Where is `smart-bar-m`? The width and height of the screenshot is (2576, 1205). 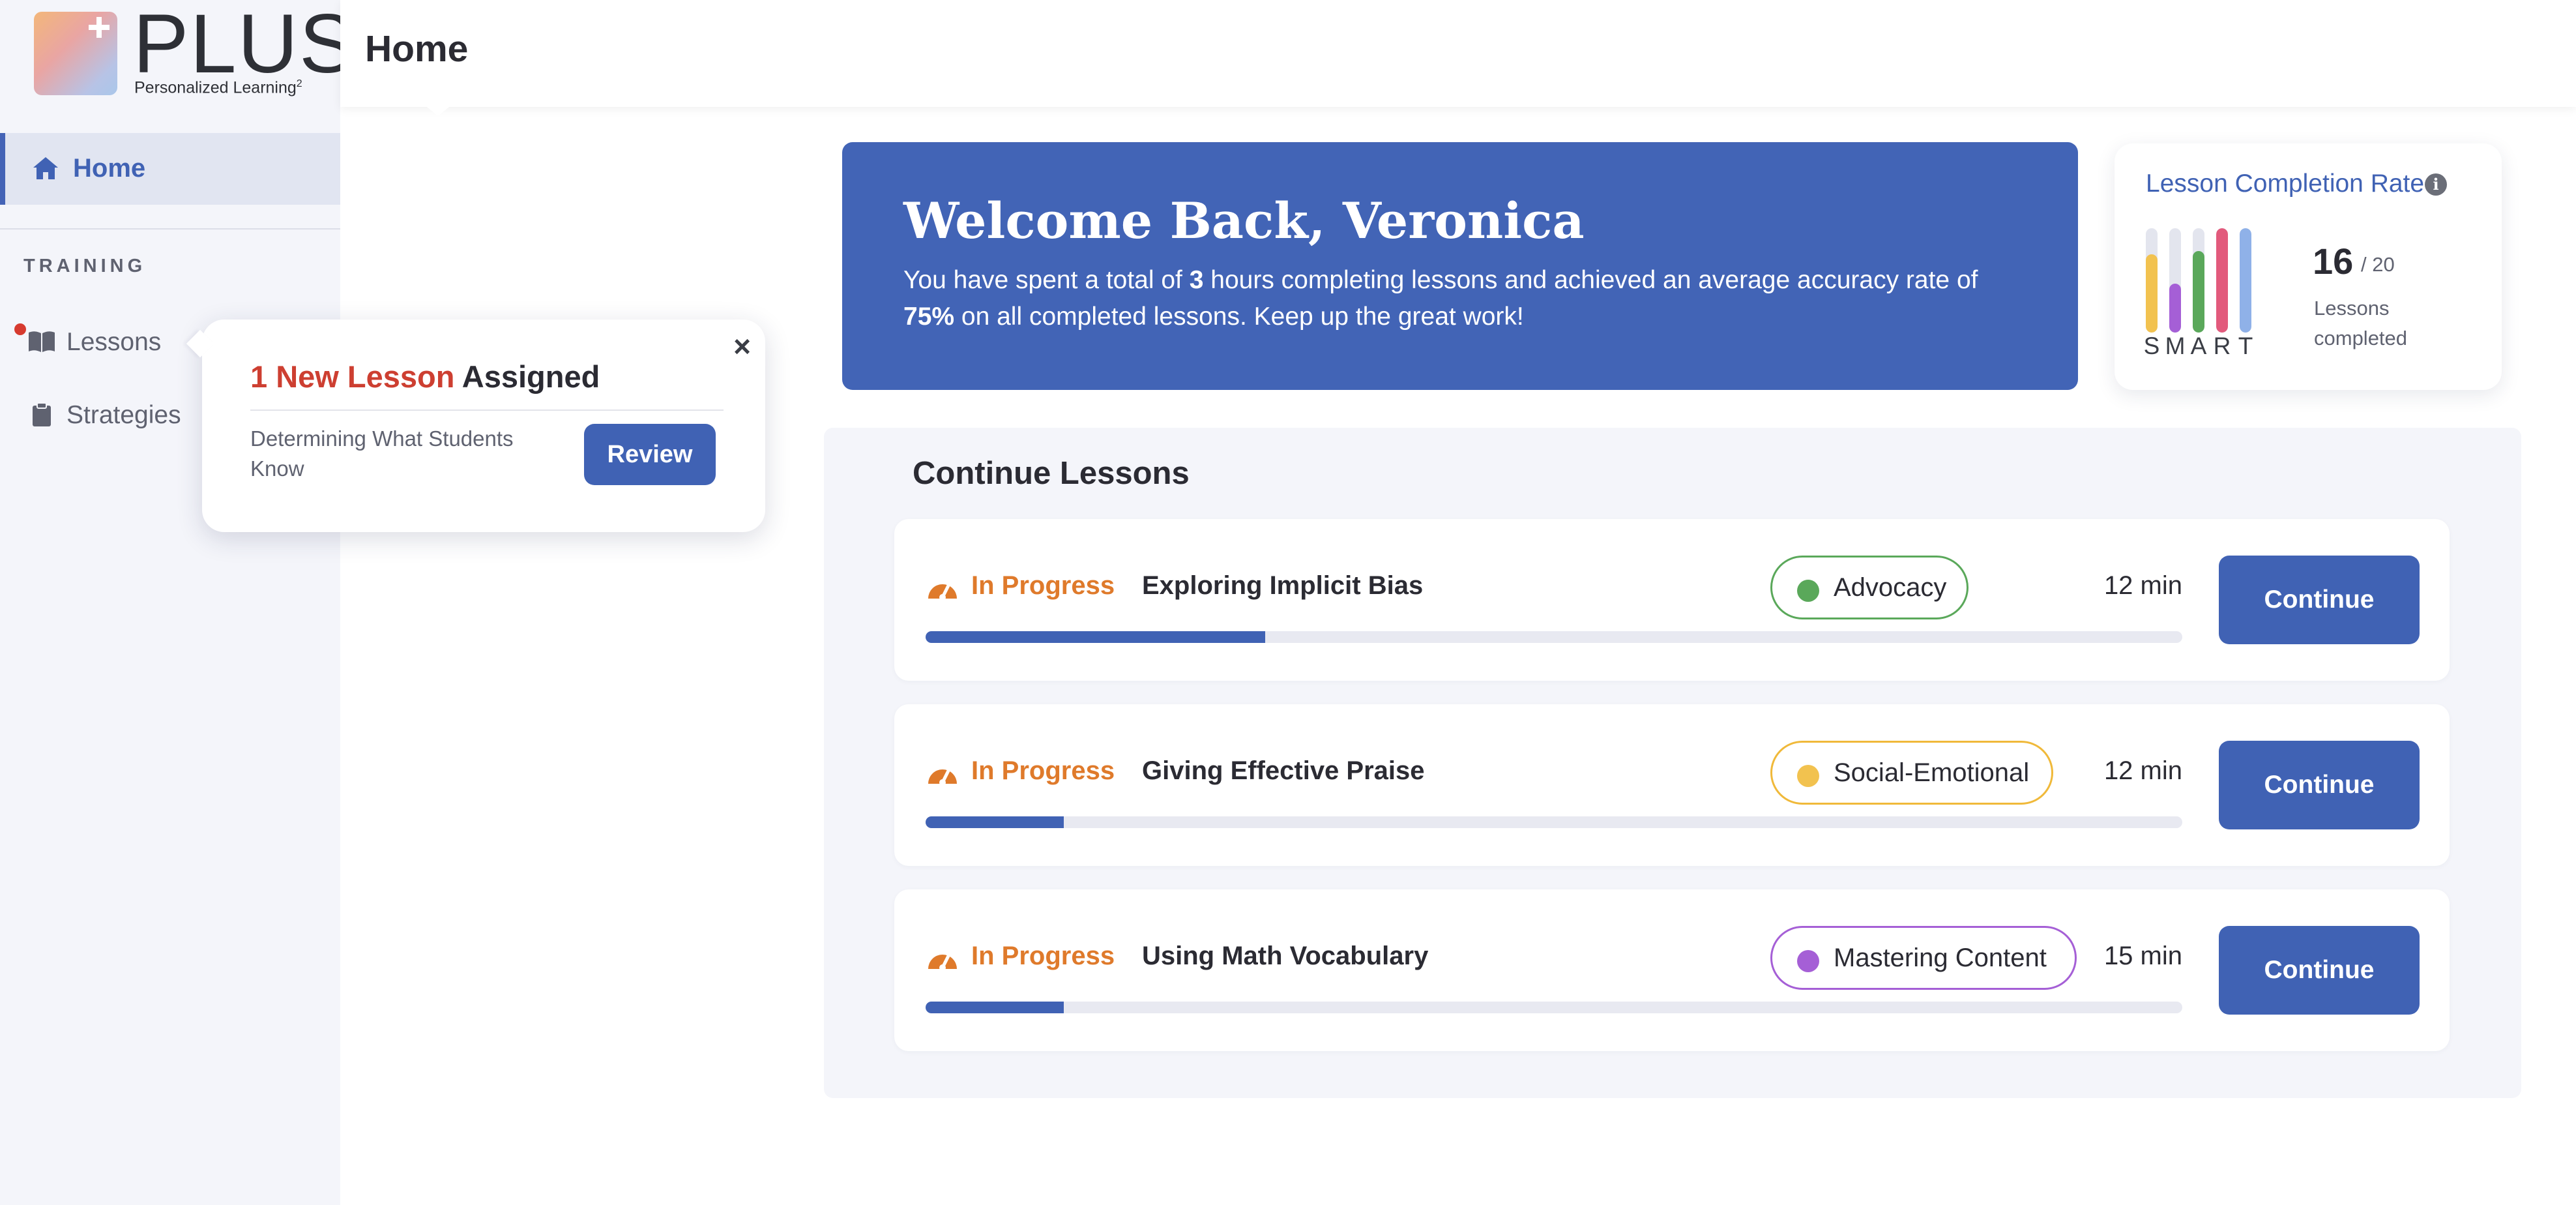
smart-bar-m is located at coordinates (2175, 281).